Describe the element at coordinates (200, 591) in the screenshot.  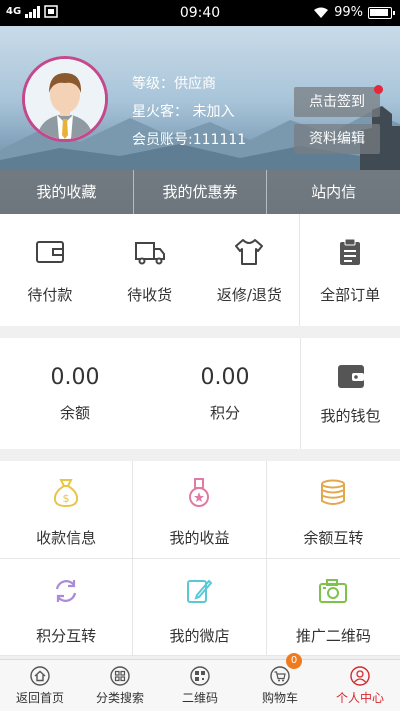
I see `edit-note-icon` at that location.